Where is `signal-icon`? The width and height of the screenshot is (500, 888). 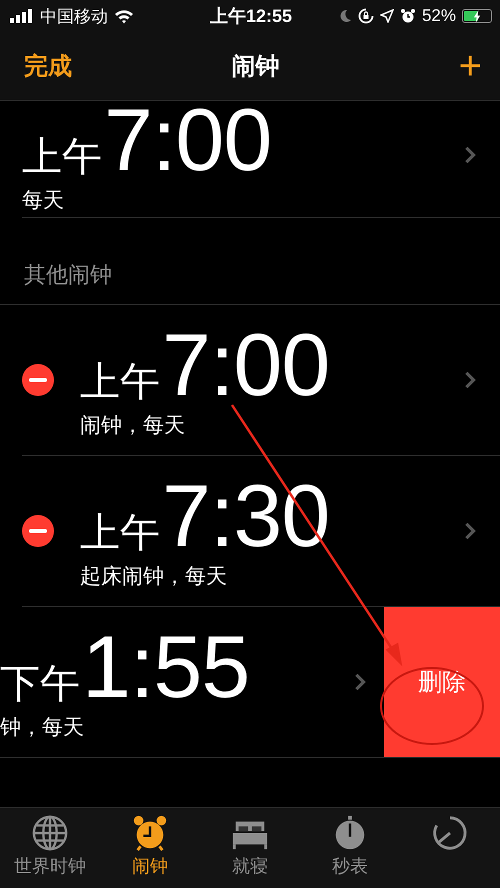 signal-icon is located at coordinates (22, 16).